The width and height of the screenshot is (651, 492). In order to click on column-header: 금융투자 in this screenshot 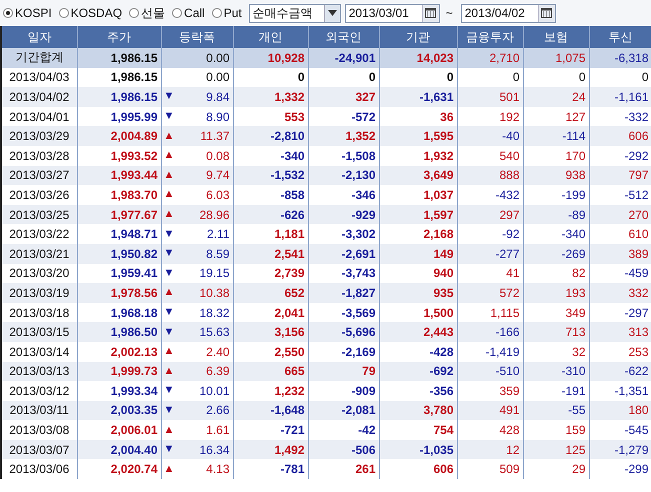, I will do `click(490, 37)`.